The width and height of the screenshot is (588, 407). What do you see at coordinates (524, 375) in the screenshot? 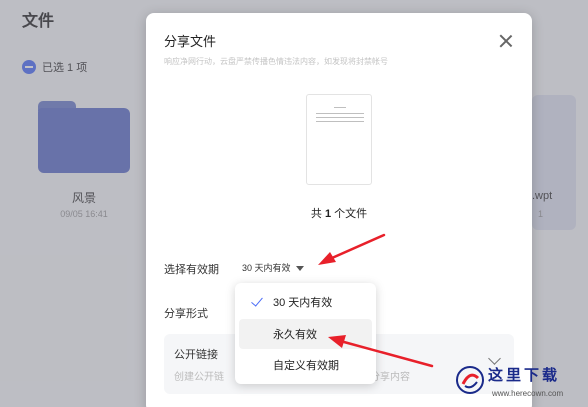
I see `watermark-text: 这里下载` at bounding box center [524, 375].